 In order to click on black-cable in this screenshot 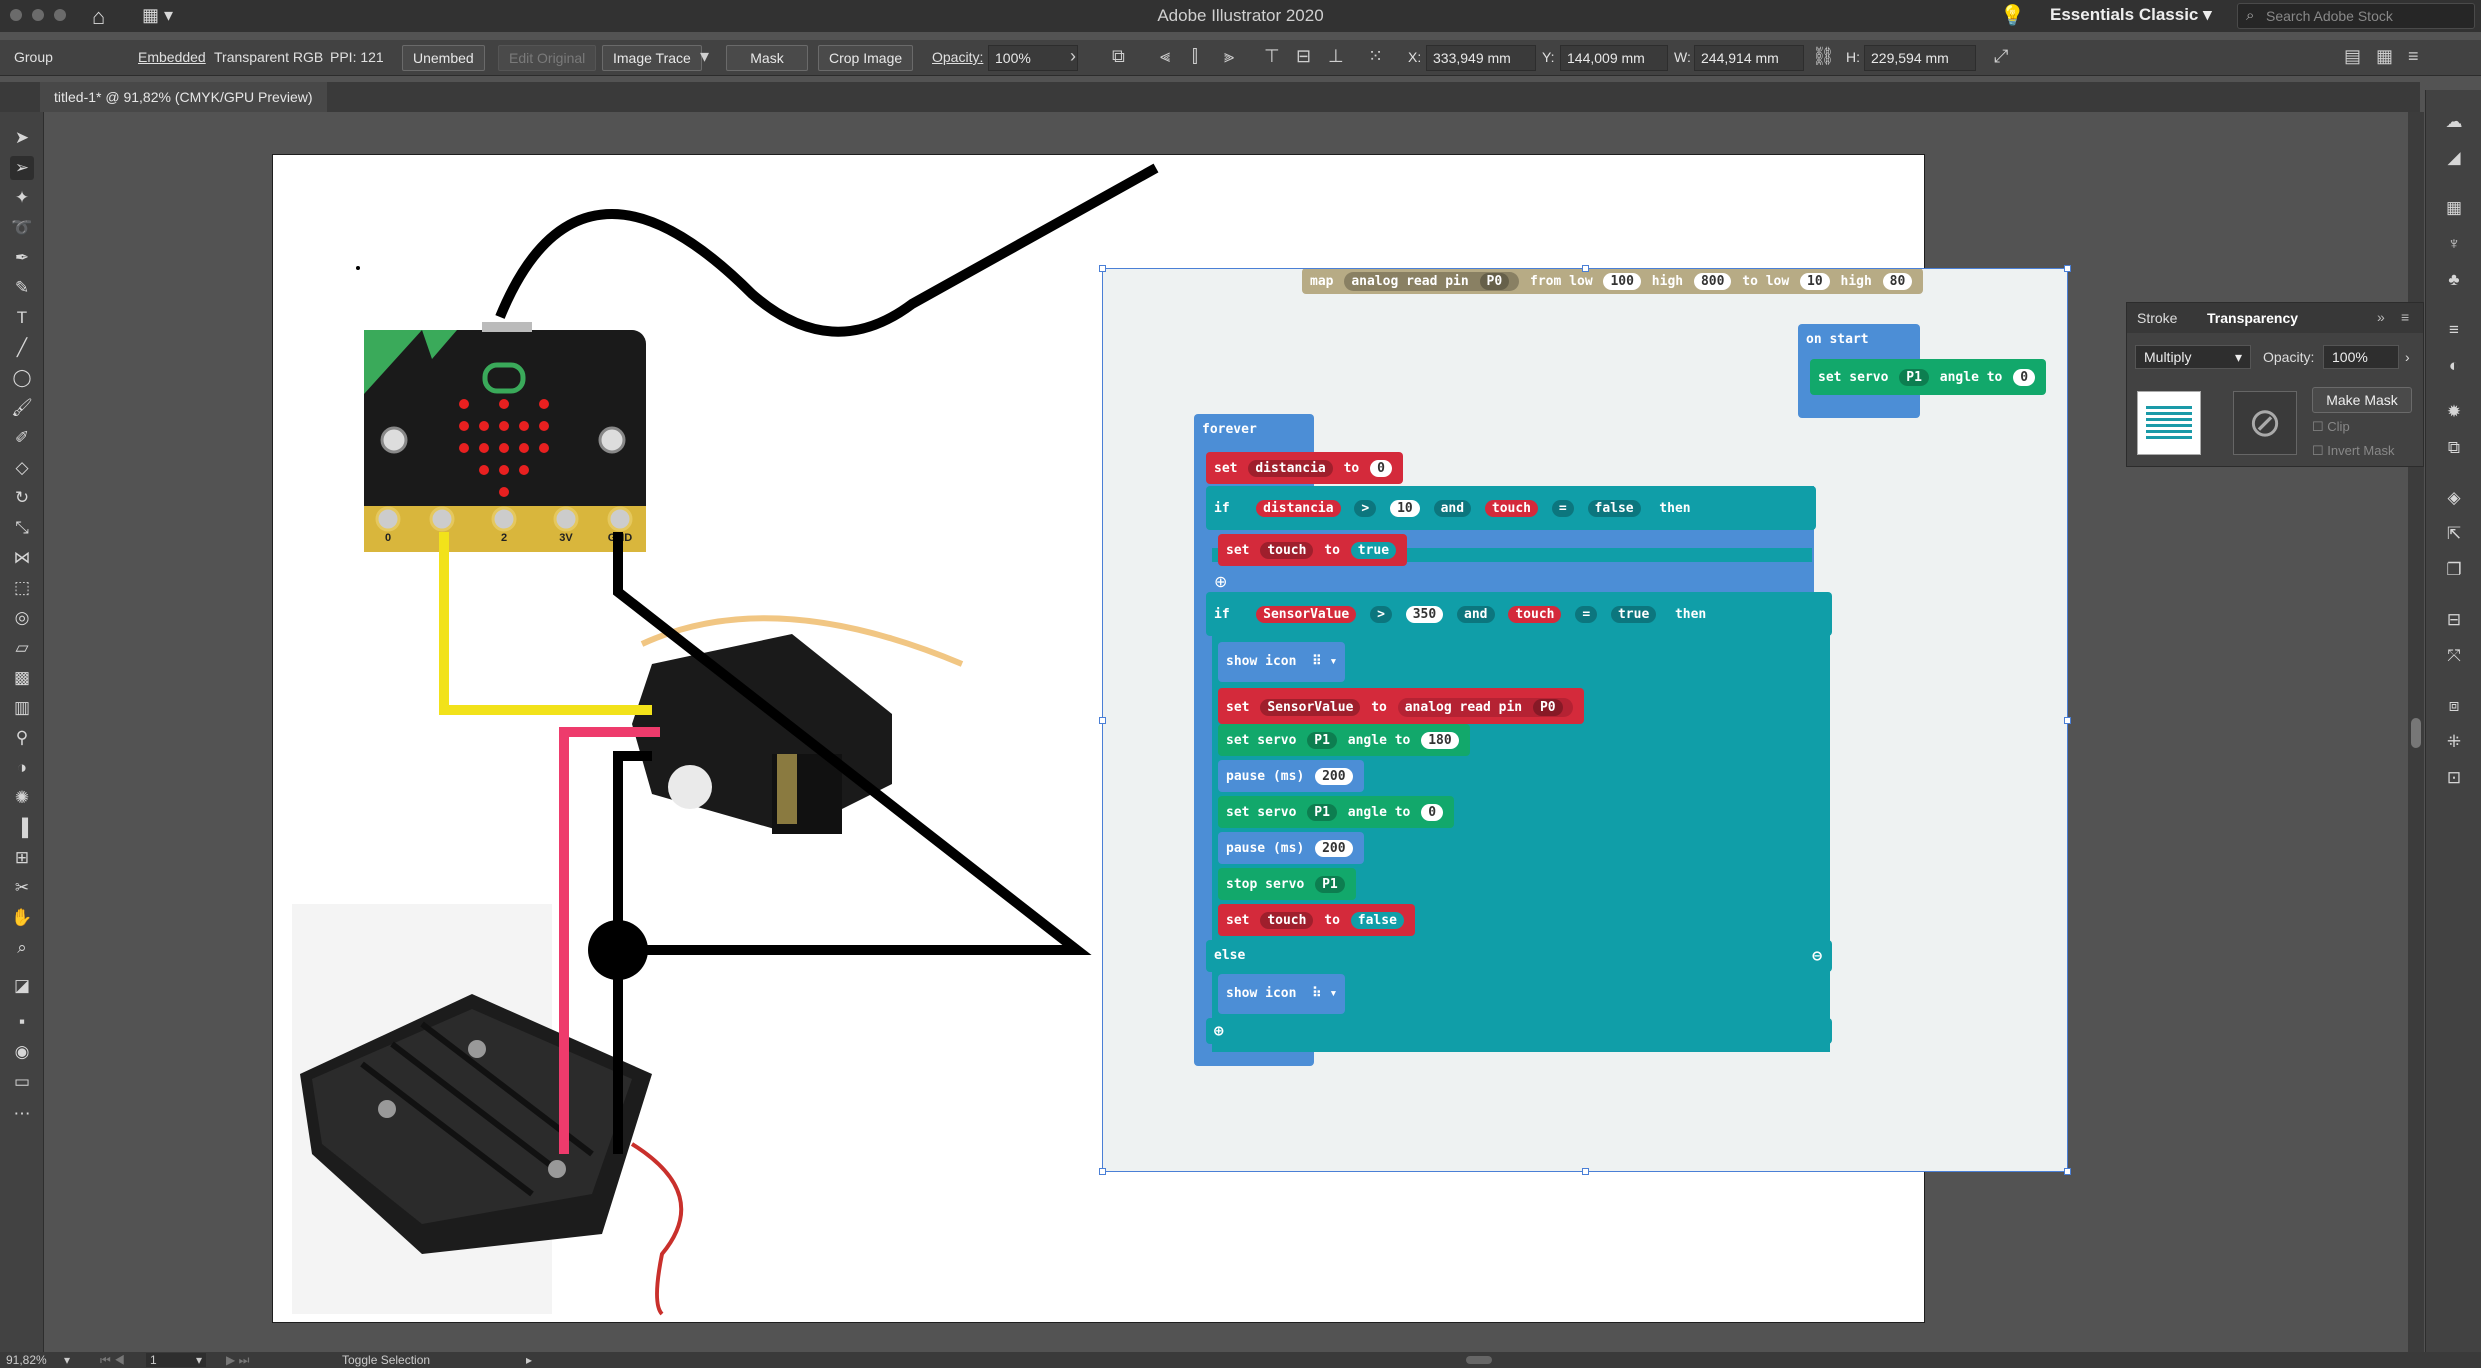, I will do `click(827, 250)`.